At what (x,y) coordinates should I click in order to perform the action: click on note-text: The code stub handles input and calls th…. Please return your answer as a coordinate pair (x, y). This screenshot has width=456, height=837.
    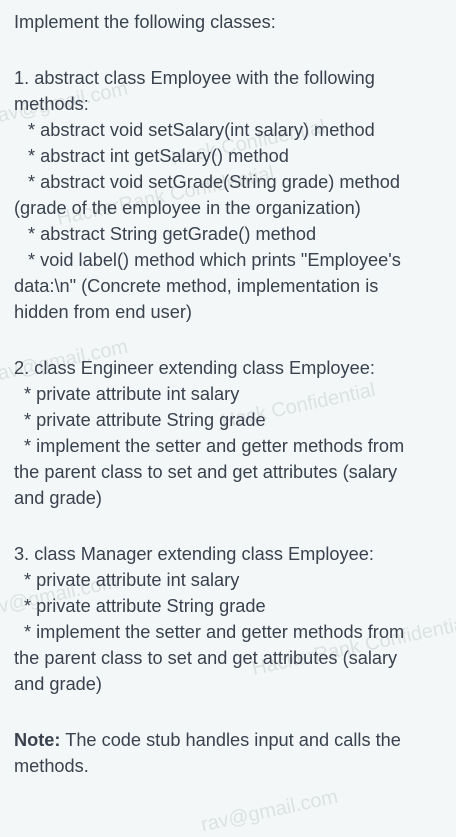
    Looking at the image, I should click on (230, 740).